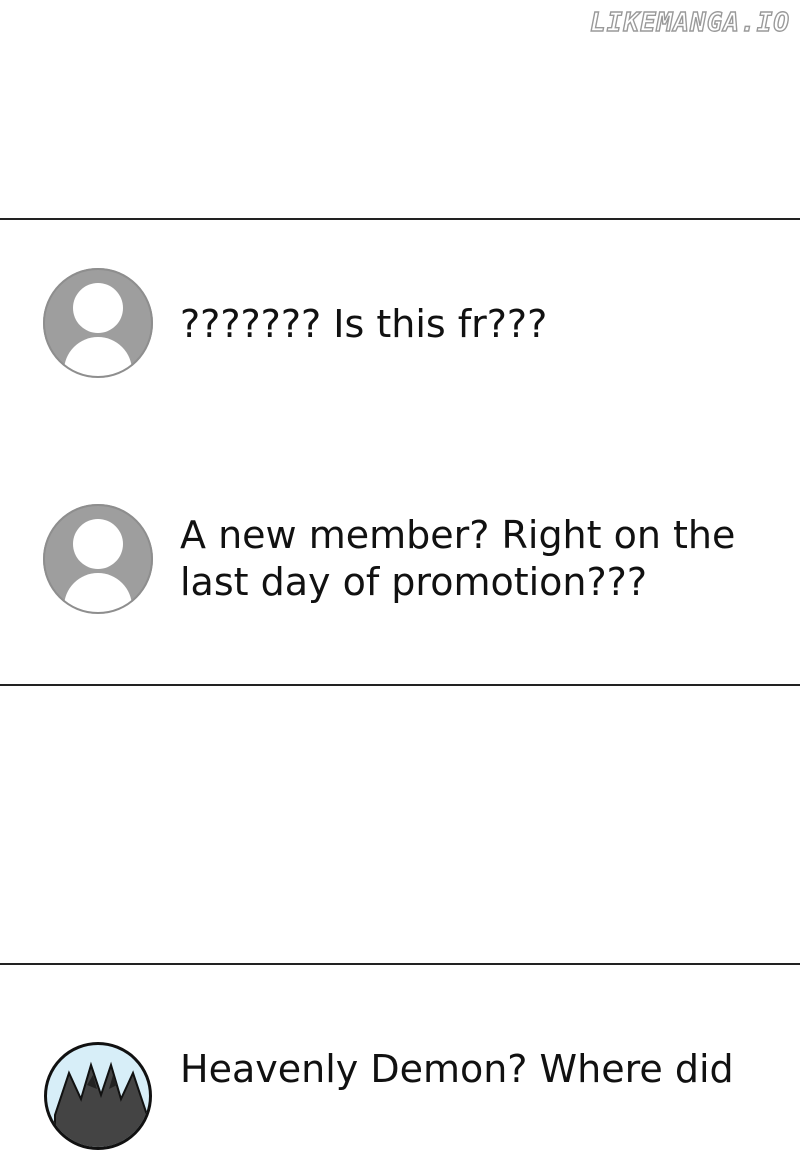 The height and width of the screenshot is (1150, 800). I want to click on comment-text: ??????? Is this fr???, so click(364, 324).